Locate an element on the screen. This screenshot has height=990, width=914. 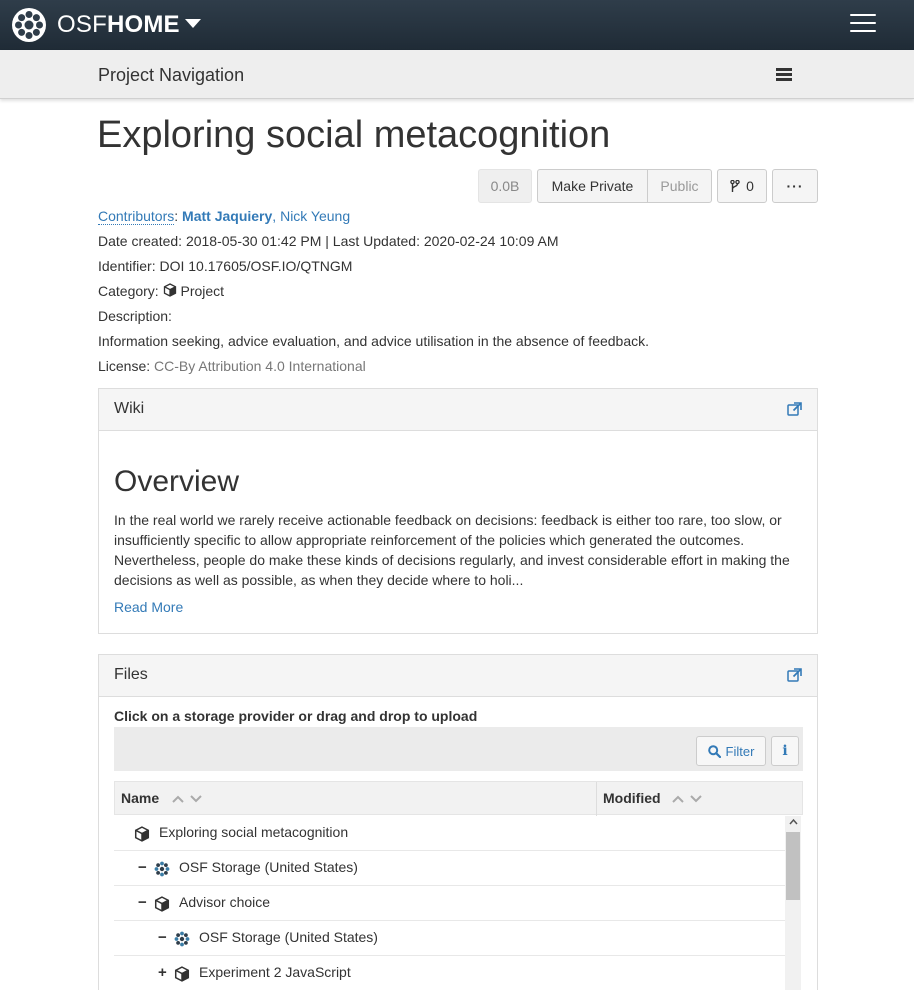
scroll-up-arrow-icon is located at coordinates (793, 822).